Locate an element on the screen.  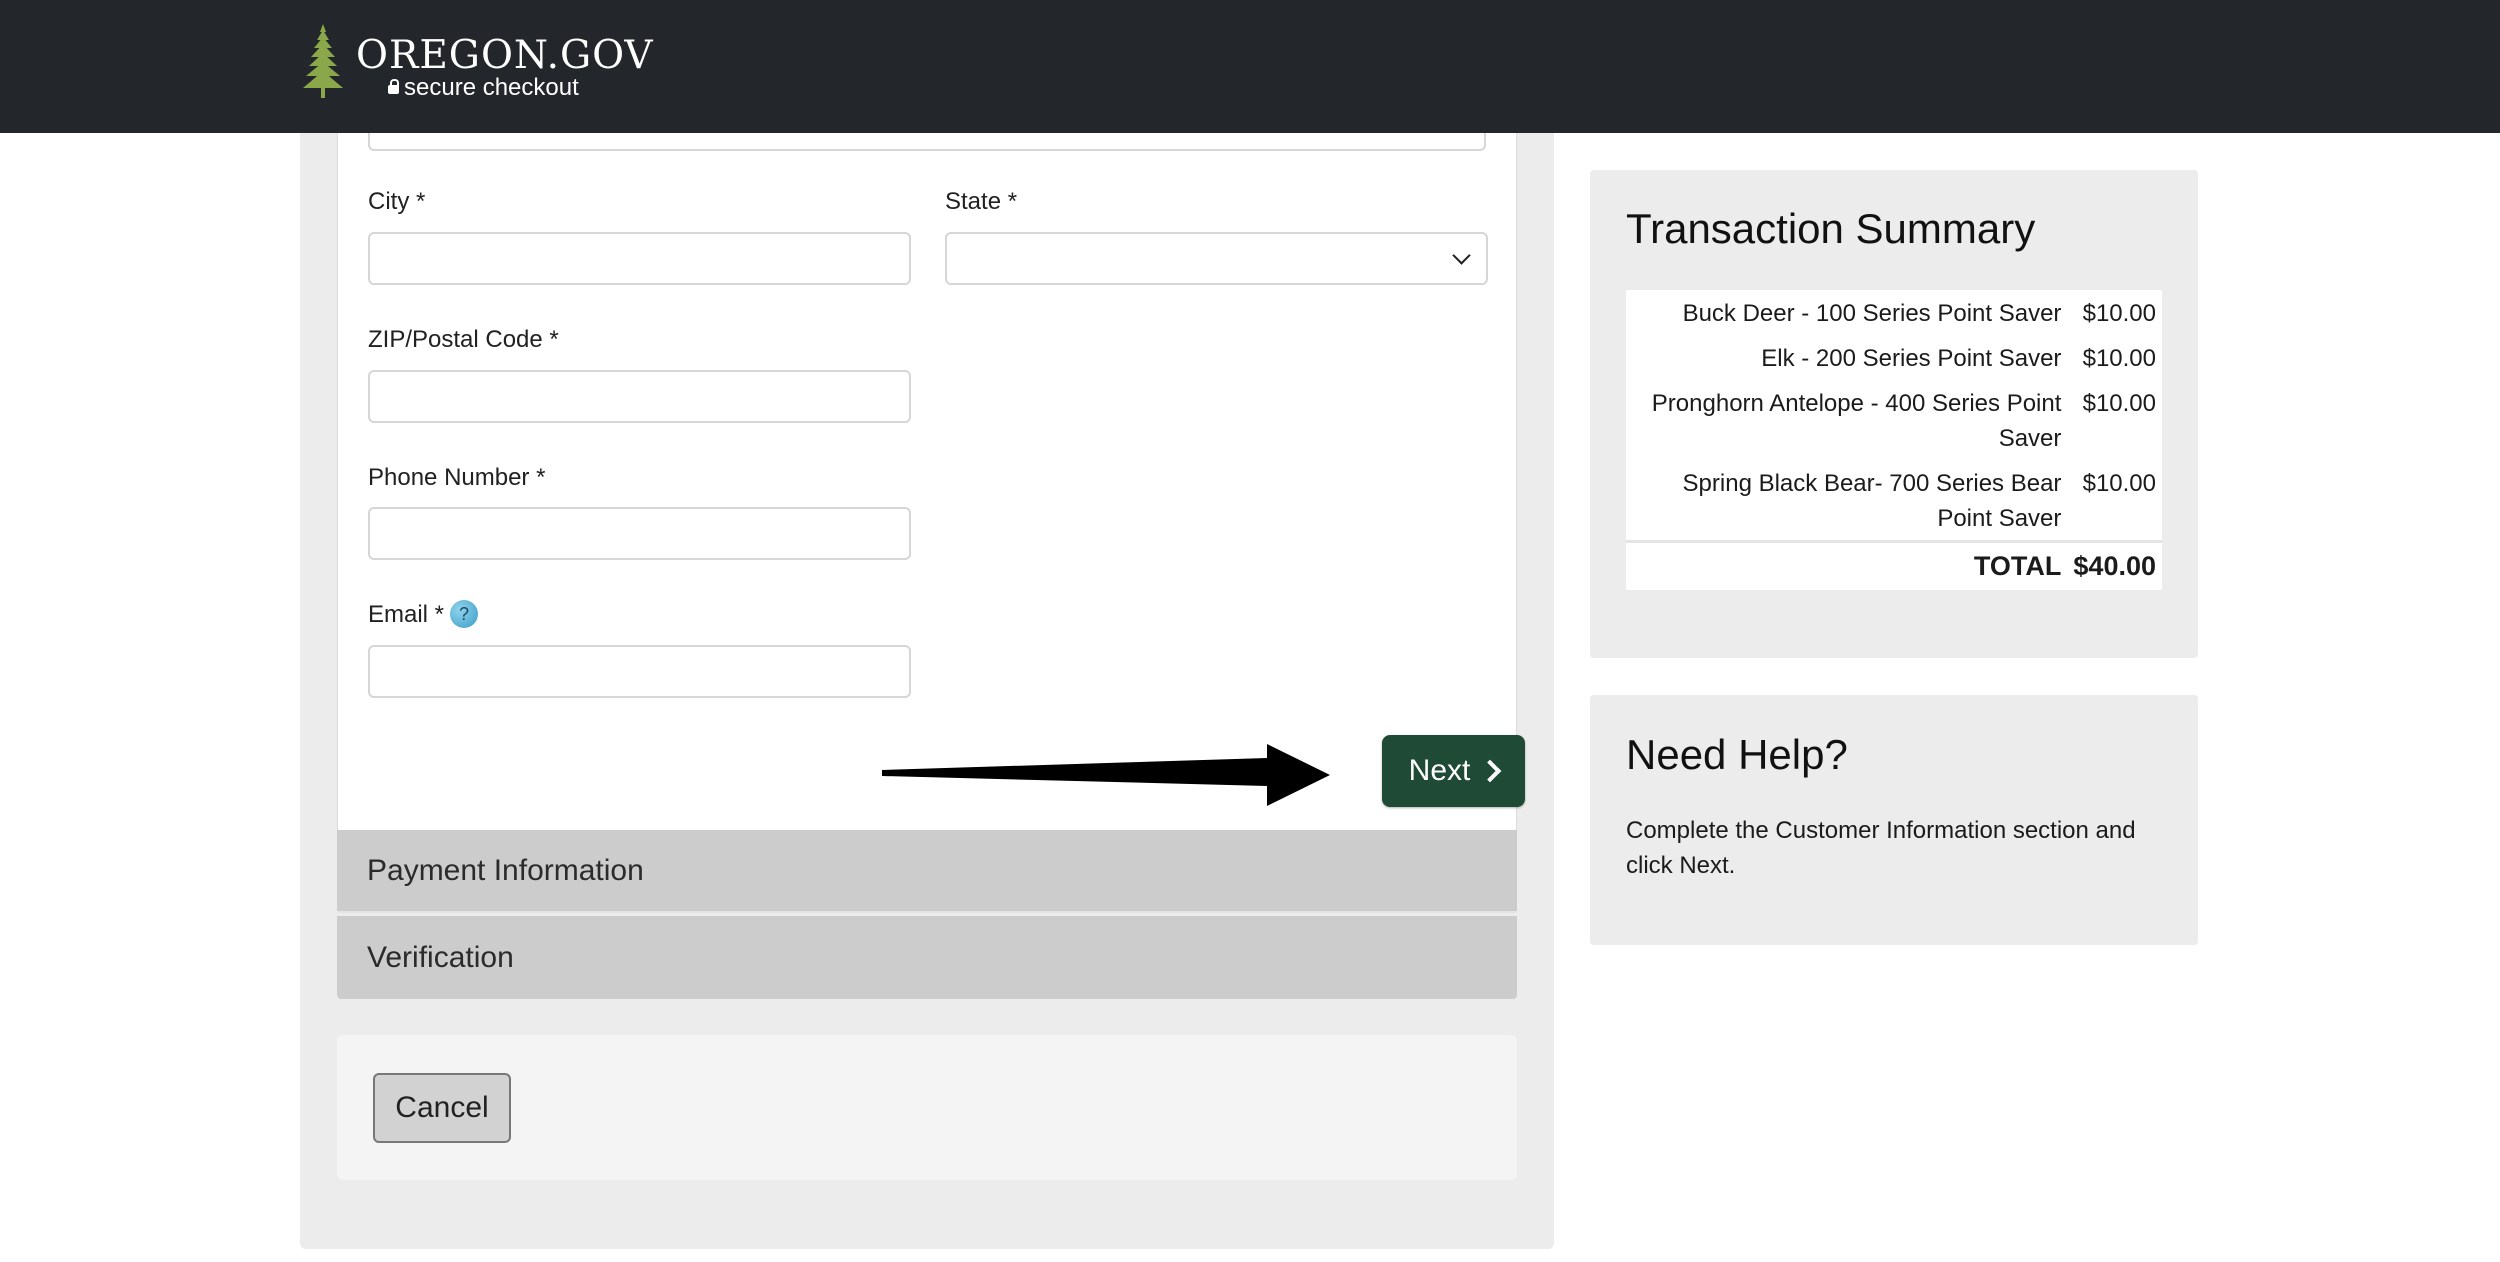
next-button: Next is located at coordinates (1453, 771).